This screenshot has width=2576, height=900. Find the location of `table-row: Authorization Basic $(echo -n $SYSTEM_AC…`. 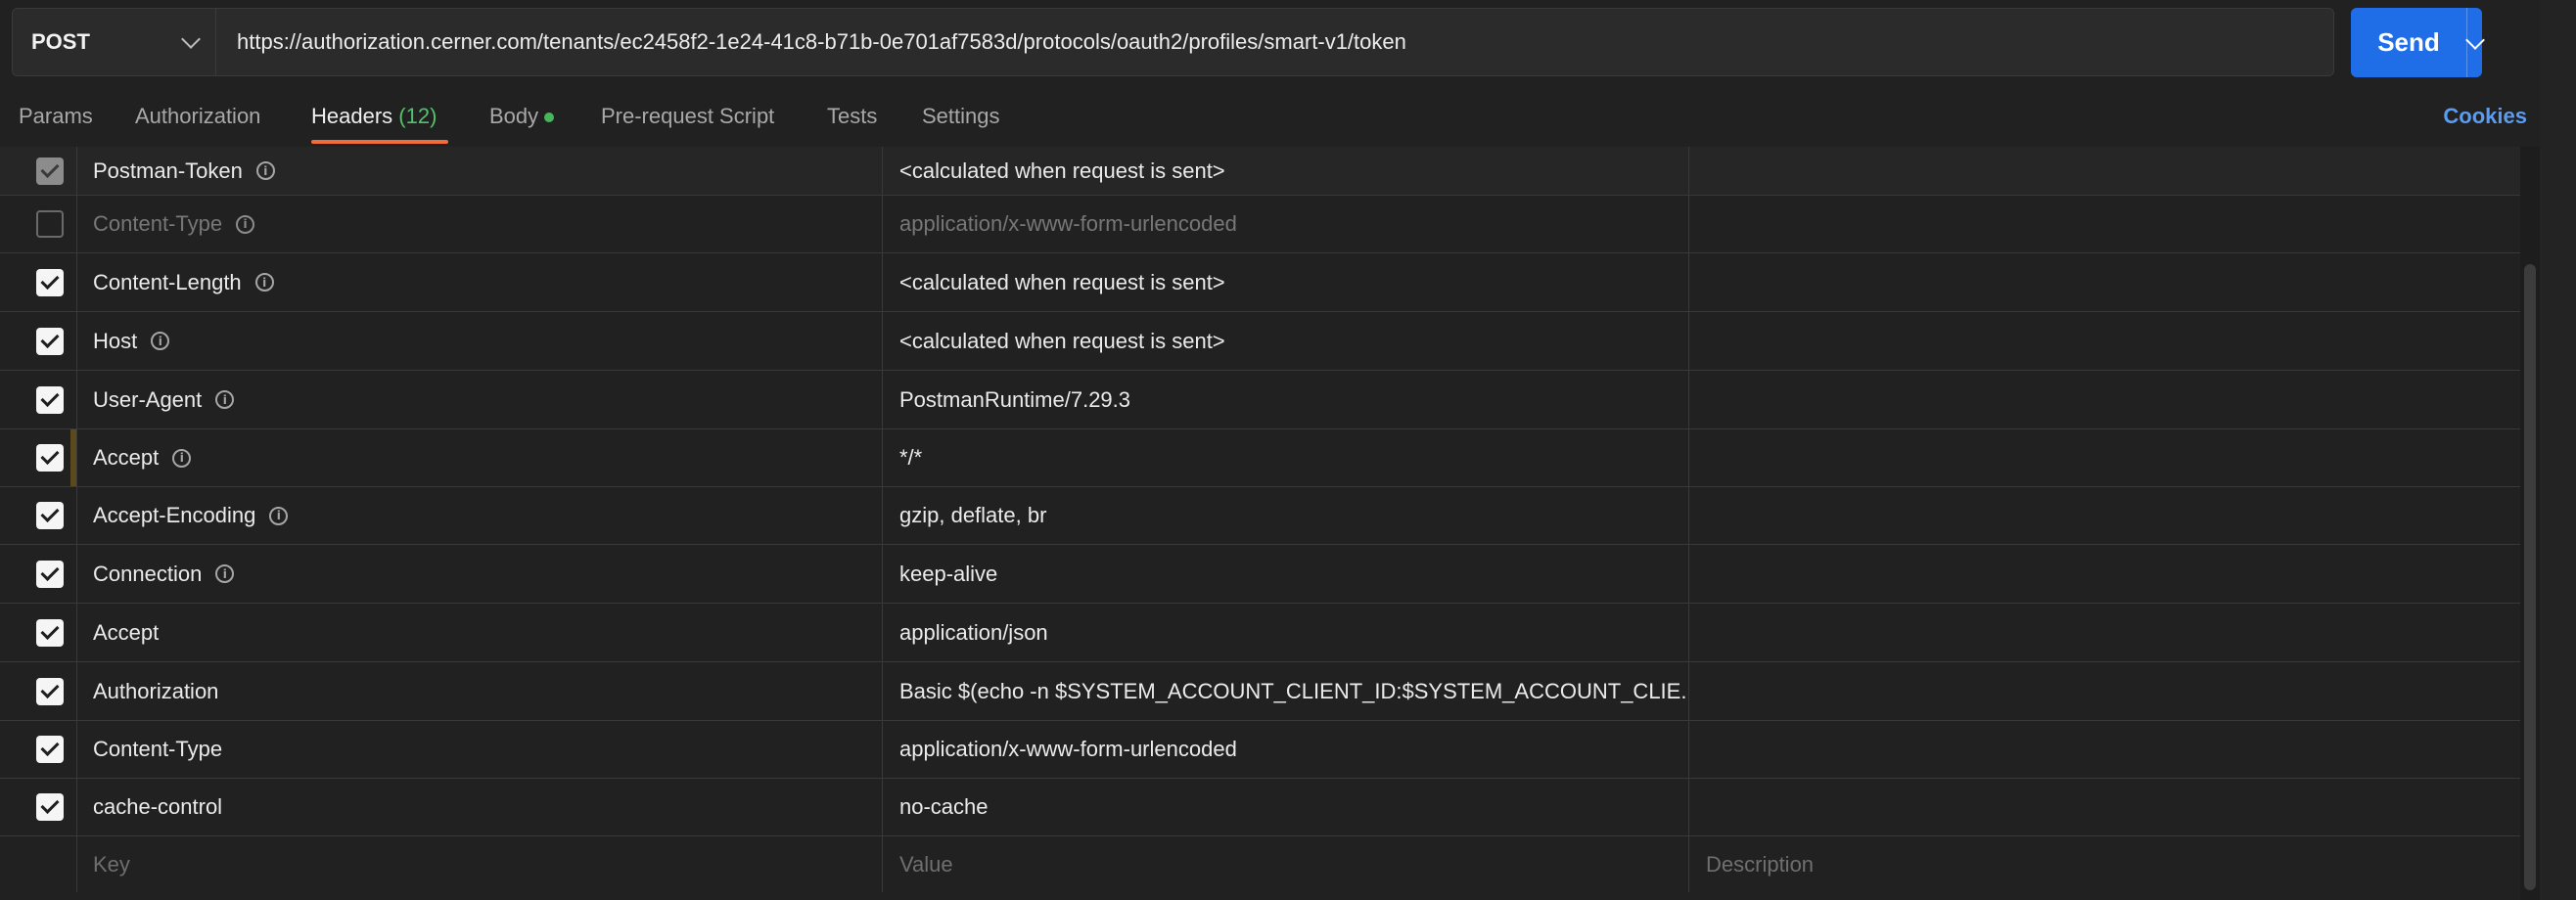

table-row: Authorization Basic $(echo -n $SYSTEM_AC… is located at coordinates (1260, 691).